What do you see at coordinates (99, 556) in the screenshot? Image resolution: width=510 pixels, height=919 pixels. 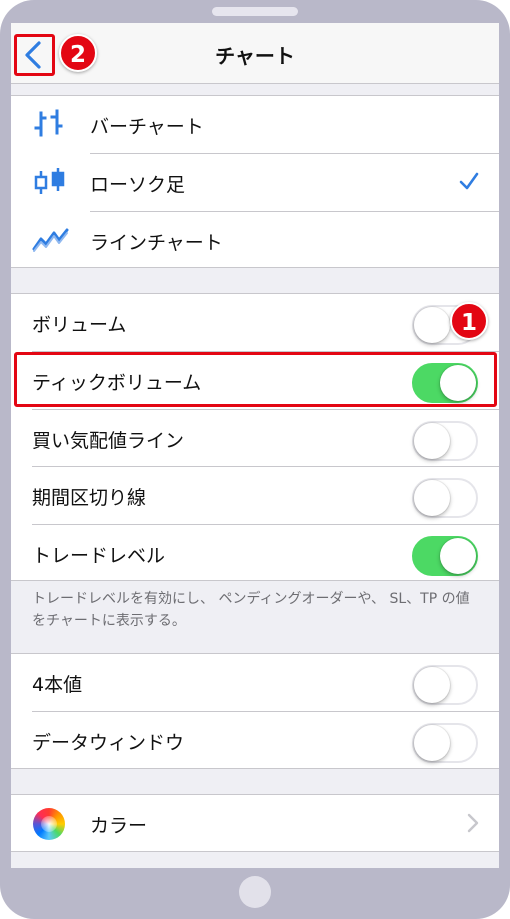 I see `option-label: トレードレベル` at bounding box center [99, 556].